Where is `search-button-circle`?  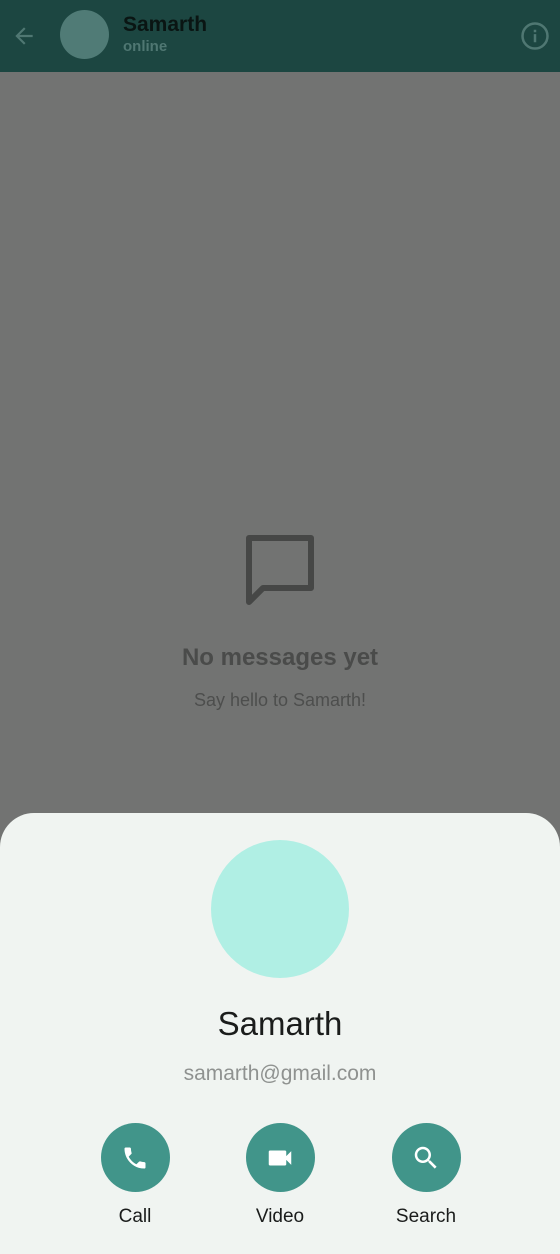
search-button-circle is located at coordinates (426, 1157).